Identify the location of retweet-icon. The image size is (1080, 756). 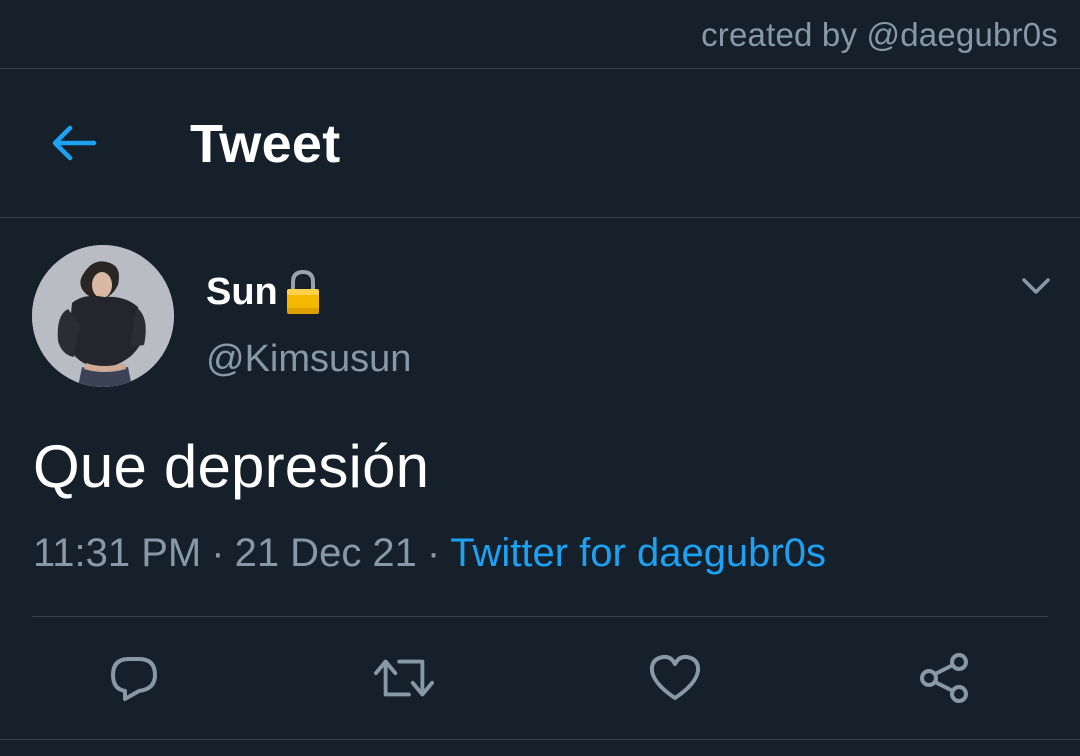
(404, 678).